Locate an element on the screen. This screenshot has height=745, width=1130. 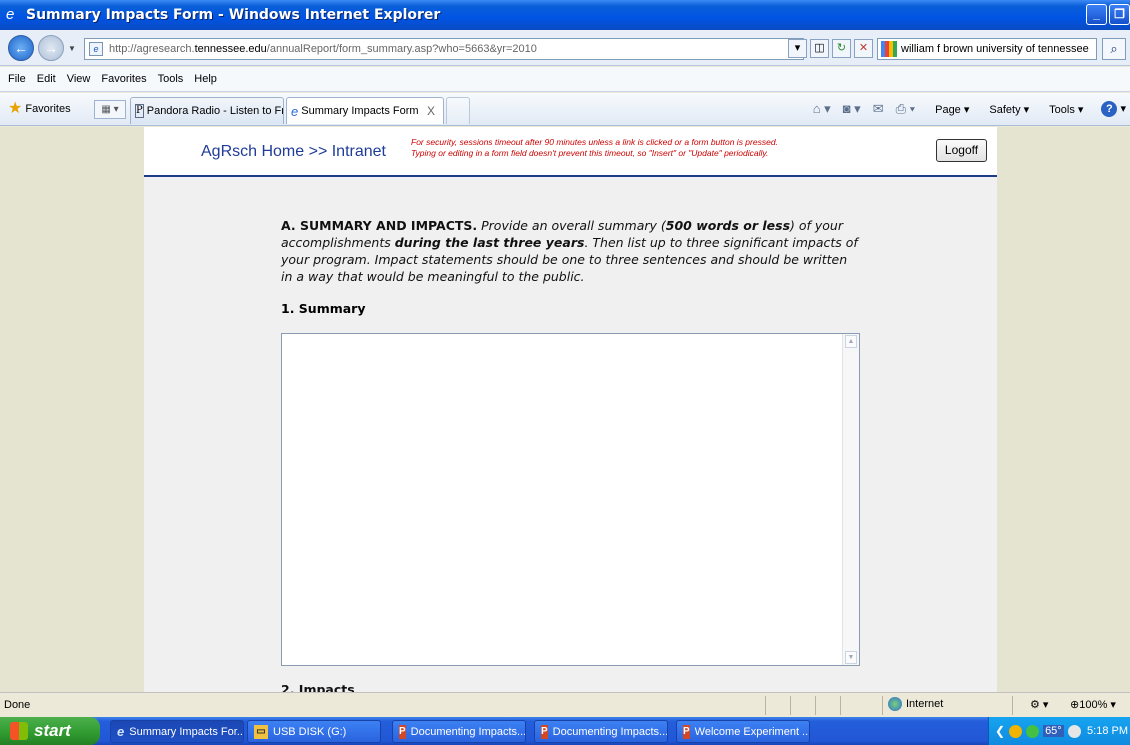
taskbar-item: ▭ USB DISK (G:) is located at coordinates (314, 731).